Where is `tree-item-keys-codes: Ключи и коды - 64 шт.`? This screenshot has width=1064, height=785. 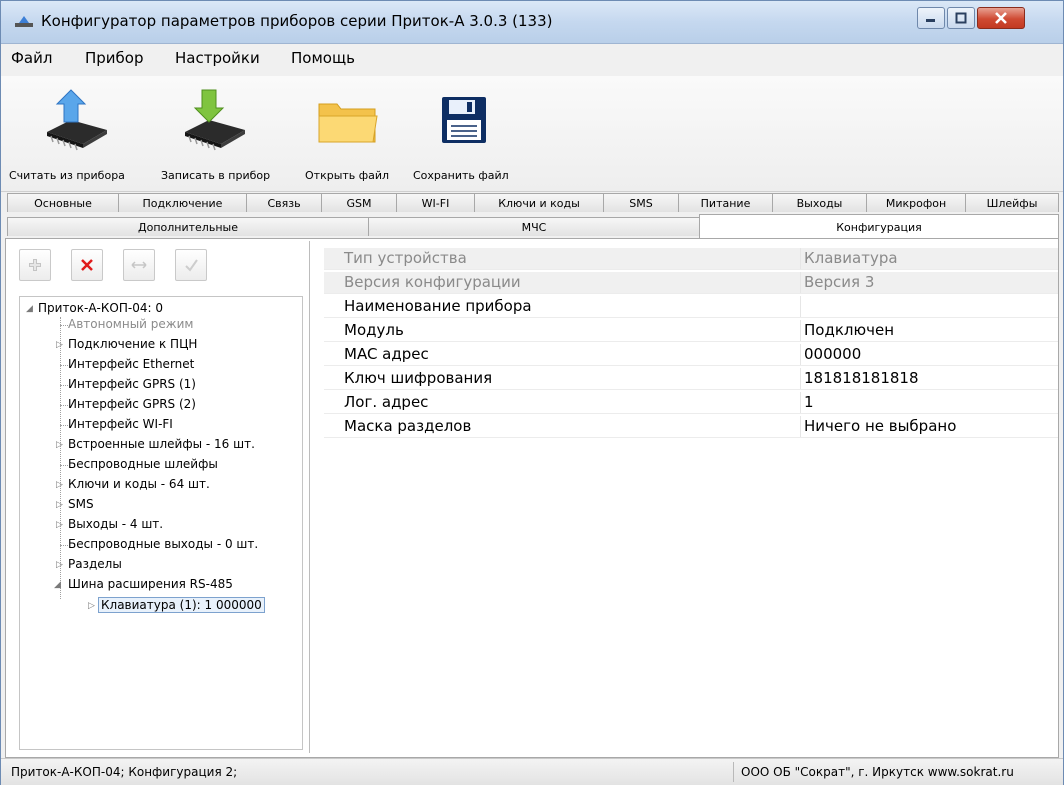 tree-item-keys-codes: Ключи и коды - 64 шт. is located at coordinates (139, 484).